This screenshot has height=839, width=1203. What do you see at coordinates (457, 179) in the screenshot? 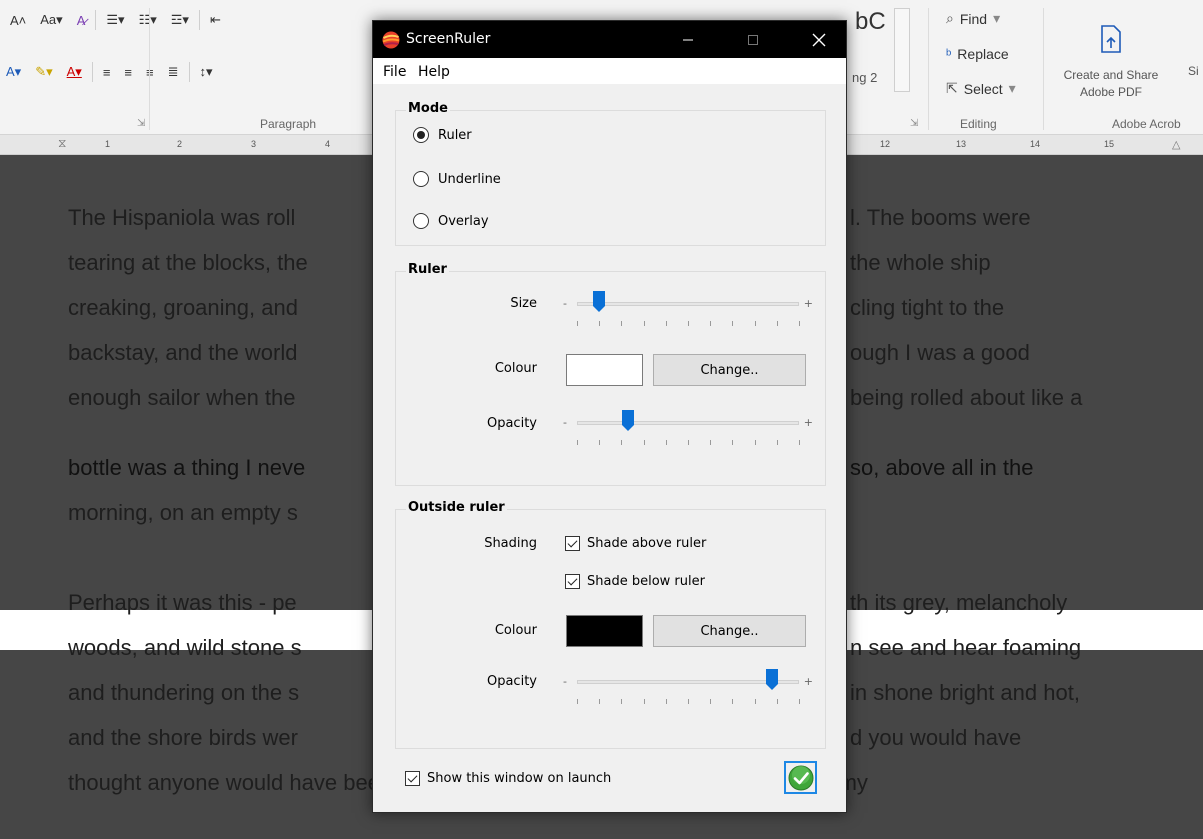
I see `mode-underline-radio: Underline` at bounding box center [457, 179].